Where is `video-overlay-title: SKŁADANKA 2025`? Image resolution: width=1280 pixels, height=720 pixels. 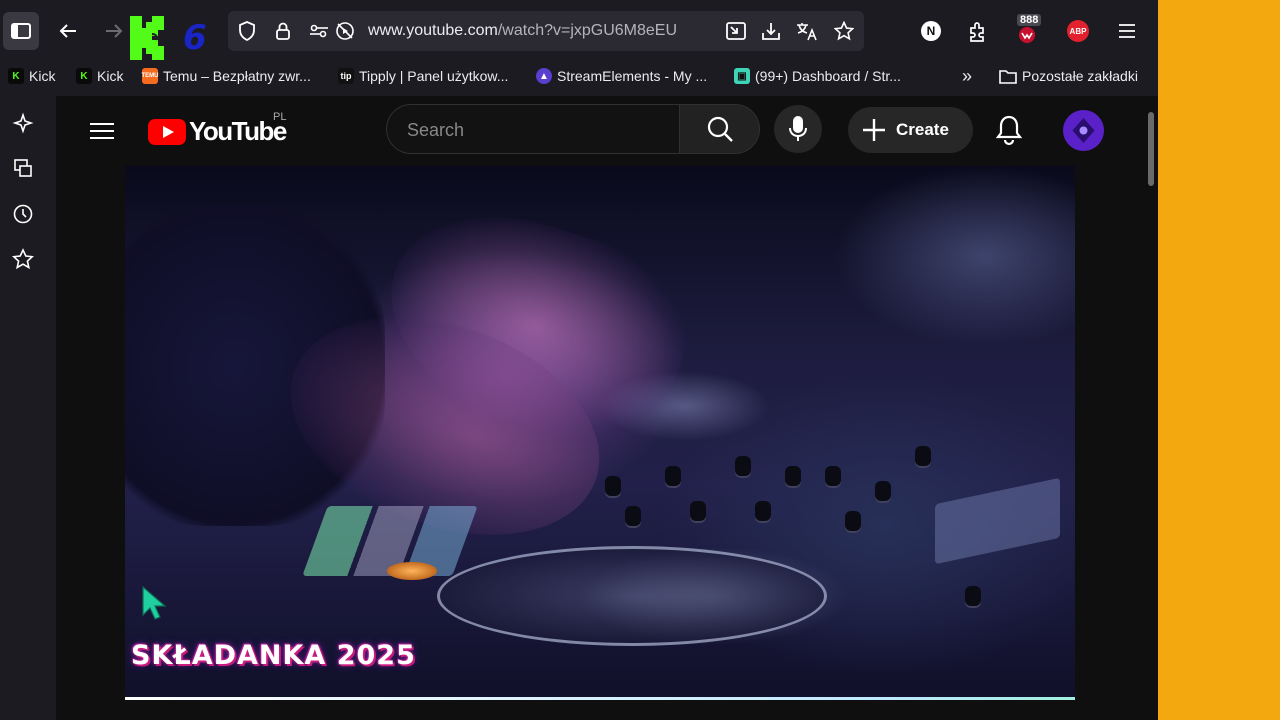
video-overlay-title: SKŁADANKA 2025 is located at coordinates (273, 655).